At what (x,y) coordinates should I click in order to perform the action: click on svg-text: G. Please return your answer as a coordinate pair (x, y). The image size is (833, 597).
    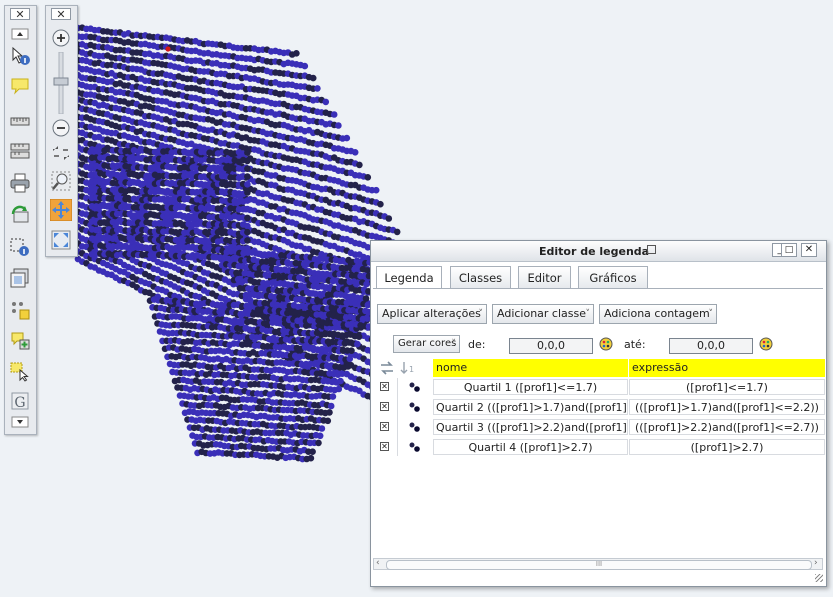
    Looking at the image, I should click on (19, 403).